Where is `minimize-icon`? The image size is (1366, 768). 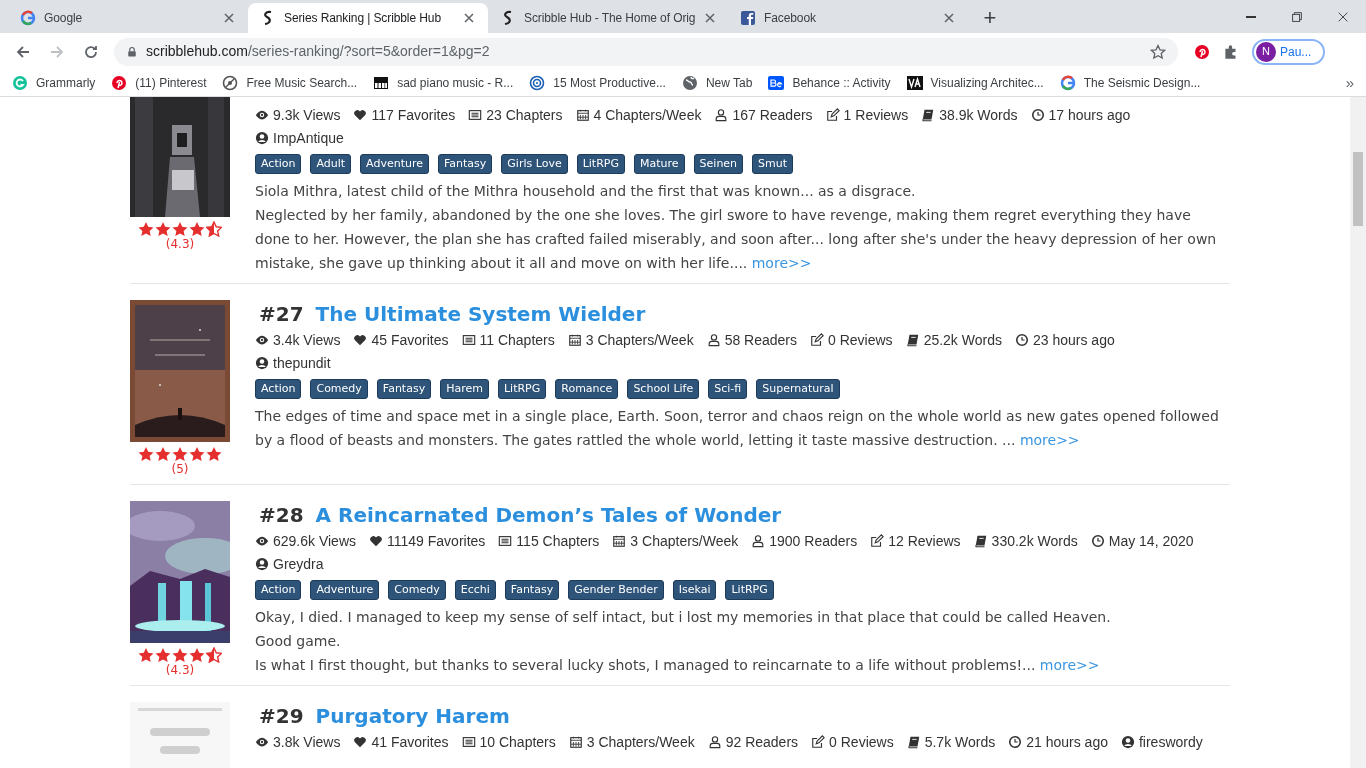
minimize-icon is located at coordinates (1251, 16).